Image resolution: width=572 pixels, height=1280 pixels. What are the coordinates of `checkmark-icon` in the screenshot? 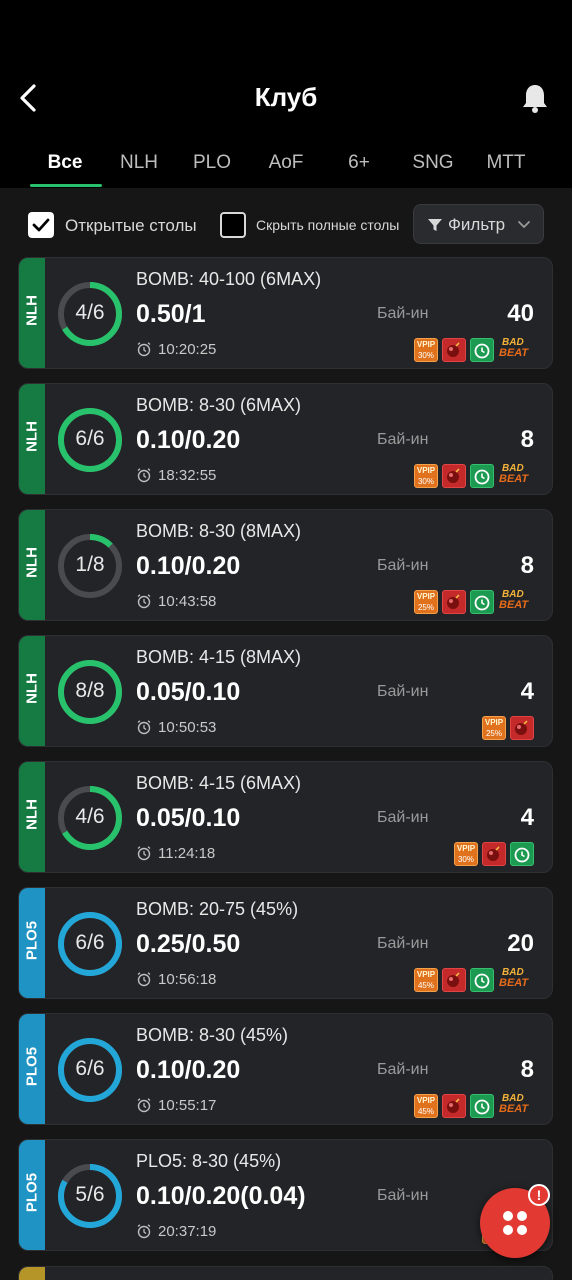 It's located at (41, 225).